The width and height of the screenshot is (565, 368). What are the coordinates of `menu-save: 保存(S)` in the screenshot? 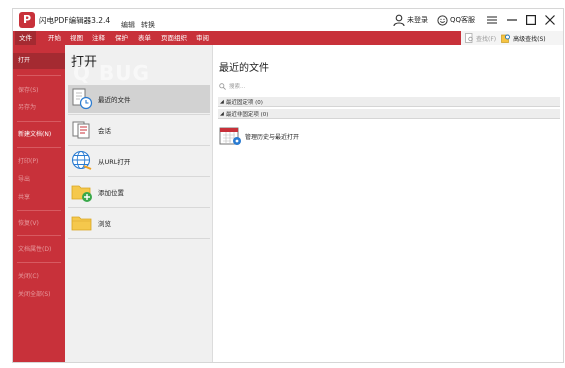 It's located at (39, 91).